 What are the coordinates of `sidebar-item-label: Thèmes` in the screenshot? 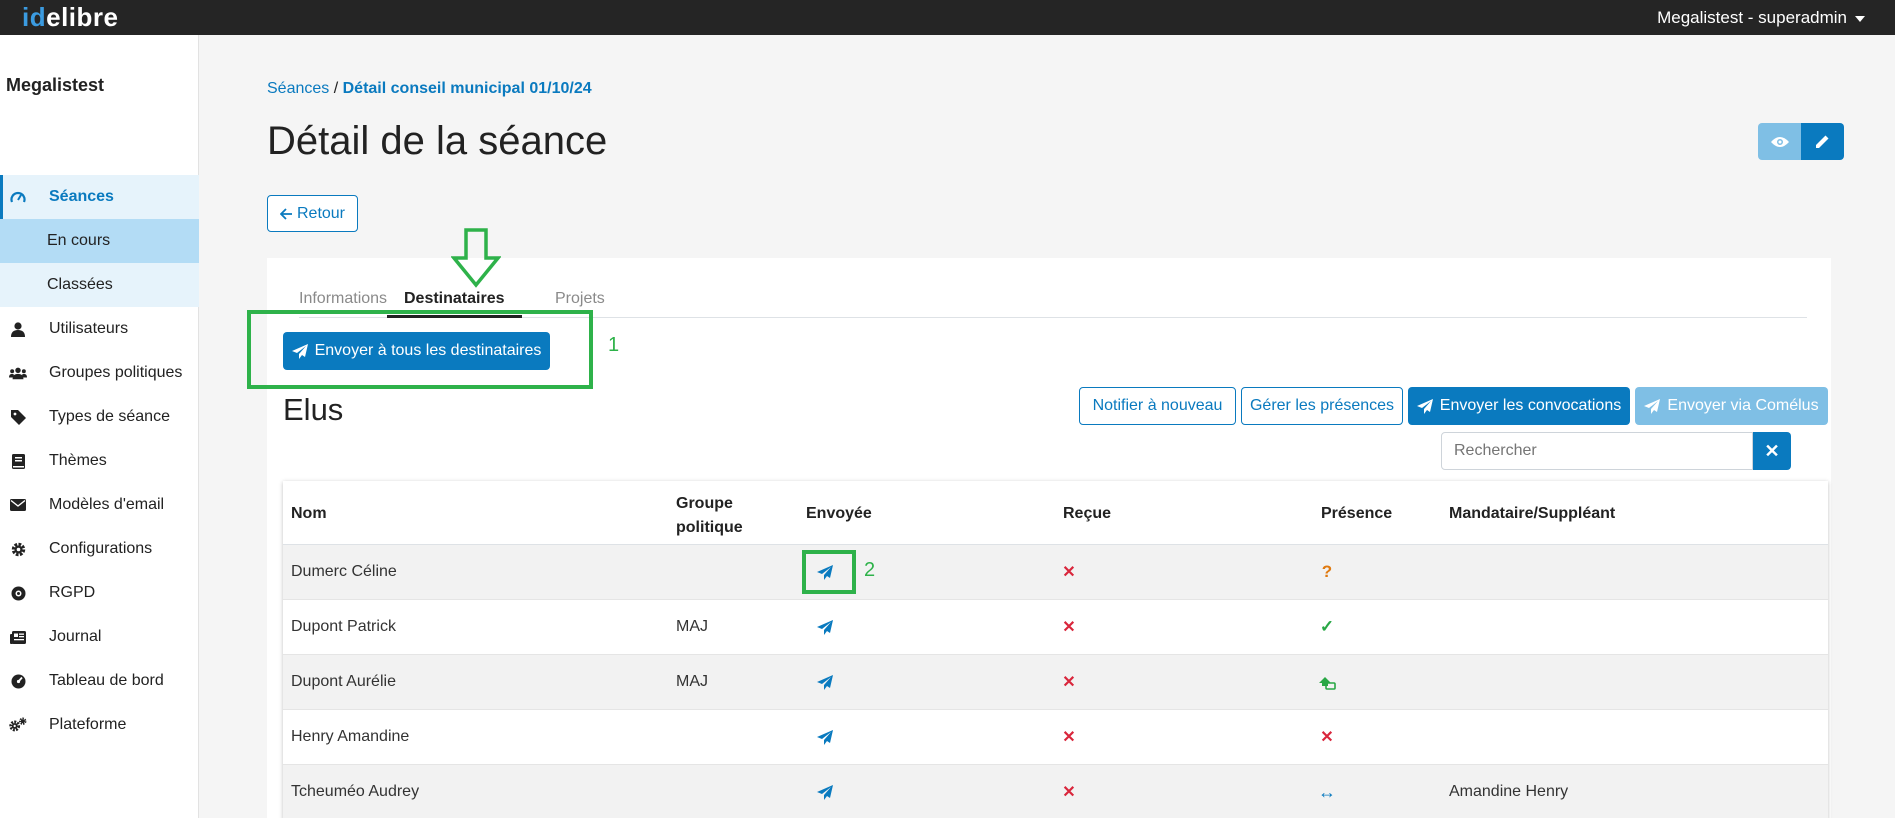 It's located at (78, 460).